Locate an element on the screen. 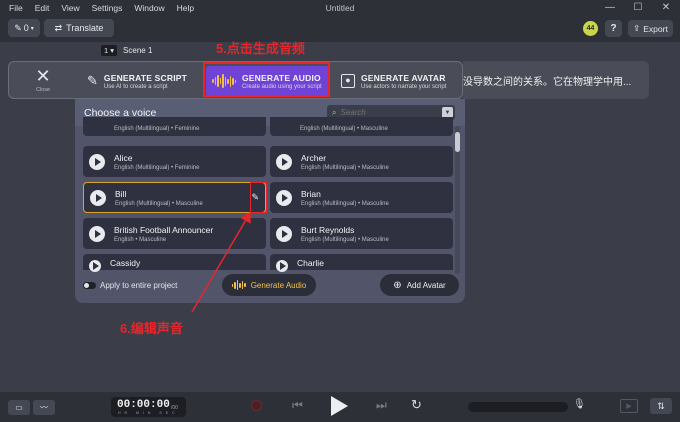 This screenshot has height=422, width=680. voice-card-bill: Bill English (Multilingual) • Masculine ✎ is located at coordinates (174, 197).